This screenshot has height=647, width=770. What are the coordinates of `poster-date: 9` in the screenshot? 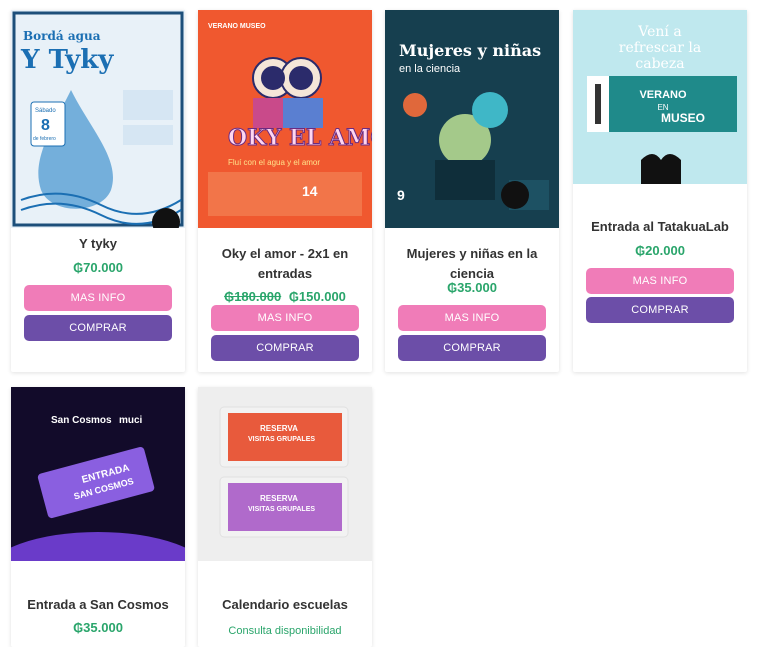 It's located at (401, 195).